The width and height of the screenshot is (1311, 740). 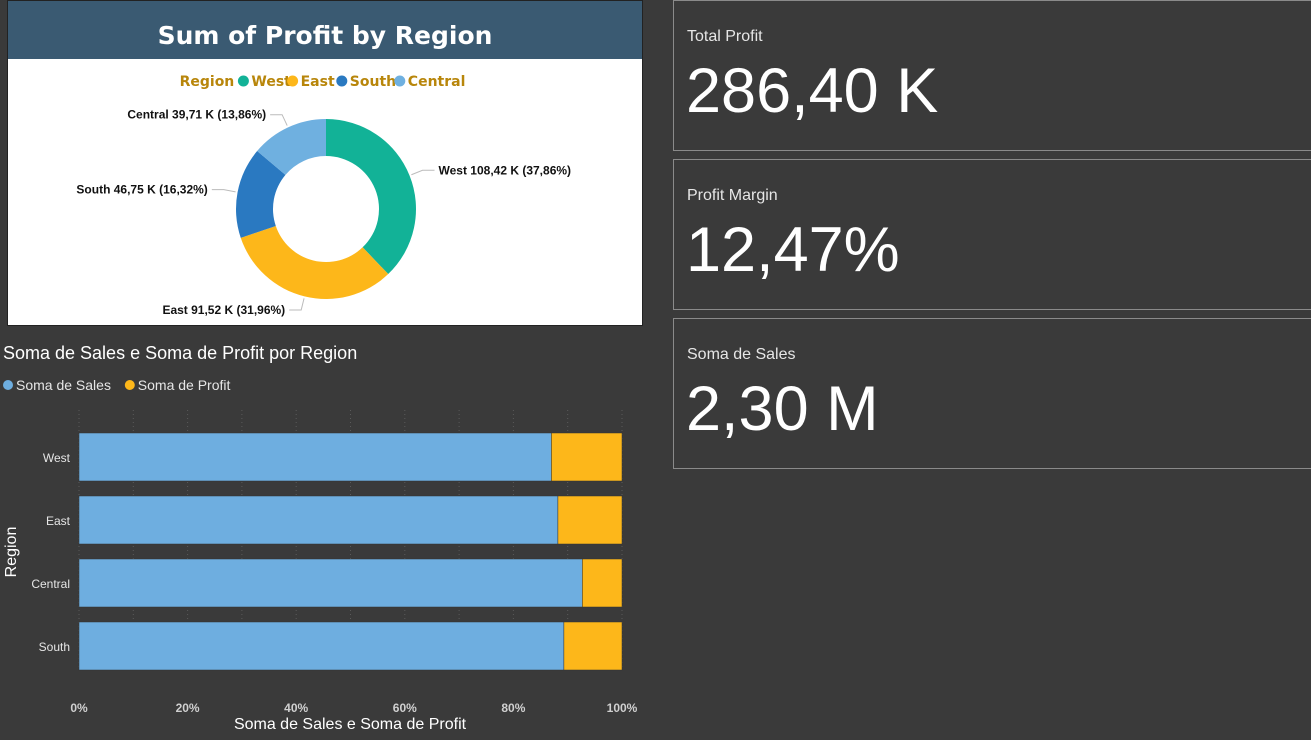 What do you see at coordinates (505, 170) in the screenshot?
I see `data-label-west: West 108,42 K (37,86%)` at bounding box center [505, 170].